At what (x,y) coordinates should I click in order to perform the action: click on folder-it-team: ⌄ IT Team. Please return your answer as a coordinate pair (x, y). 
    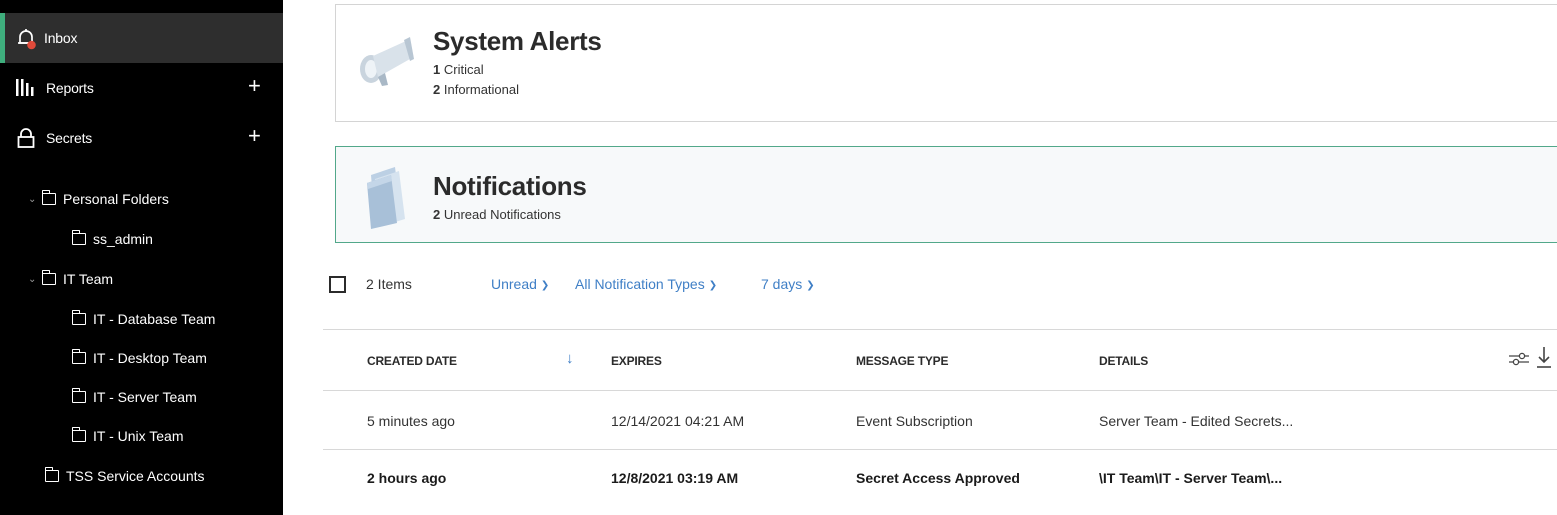
    Looking at the image, I should click on (70, 279).